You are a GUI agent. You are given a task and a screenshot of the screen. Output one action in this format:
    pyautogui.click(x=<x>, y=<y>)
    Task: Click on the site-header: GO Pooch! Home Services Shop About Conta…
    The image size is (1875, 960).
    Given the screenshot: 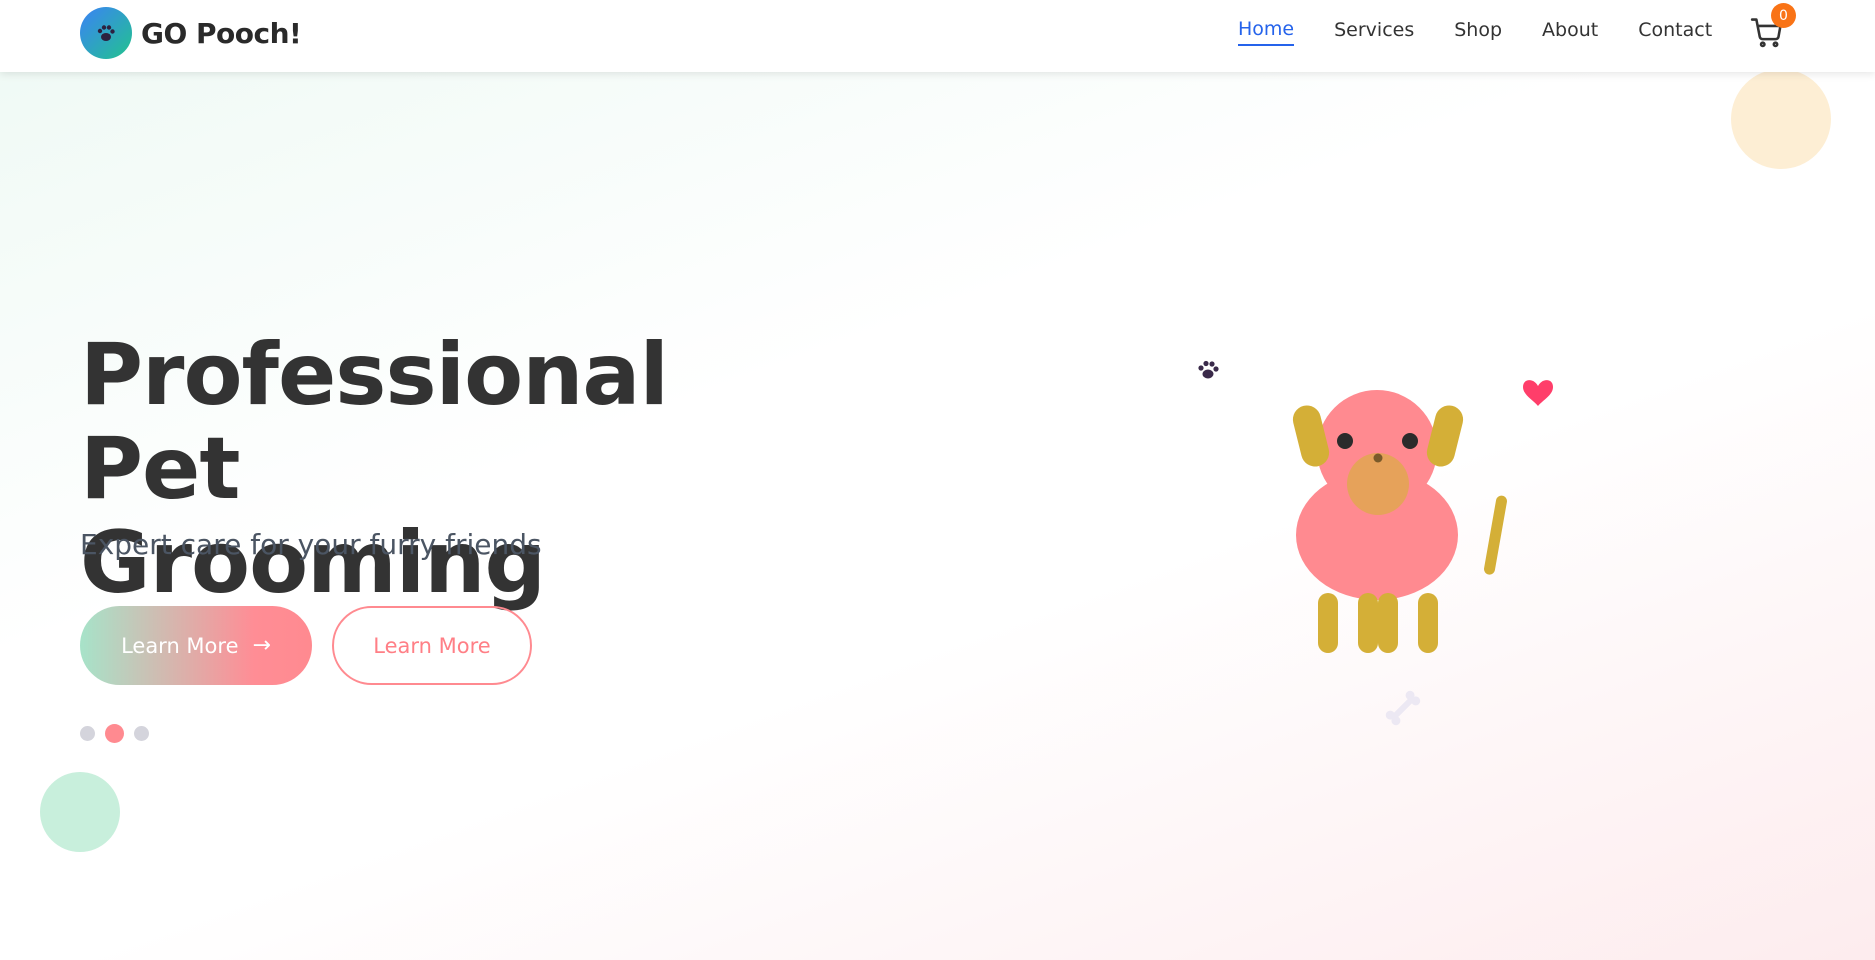 What is the action you would take?
    pyautogui.click(x=937, y=36)
    